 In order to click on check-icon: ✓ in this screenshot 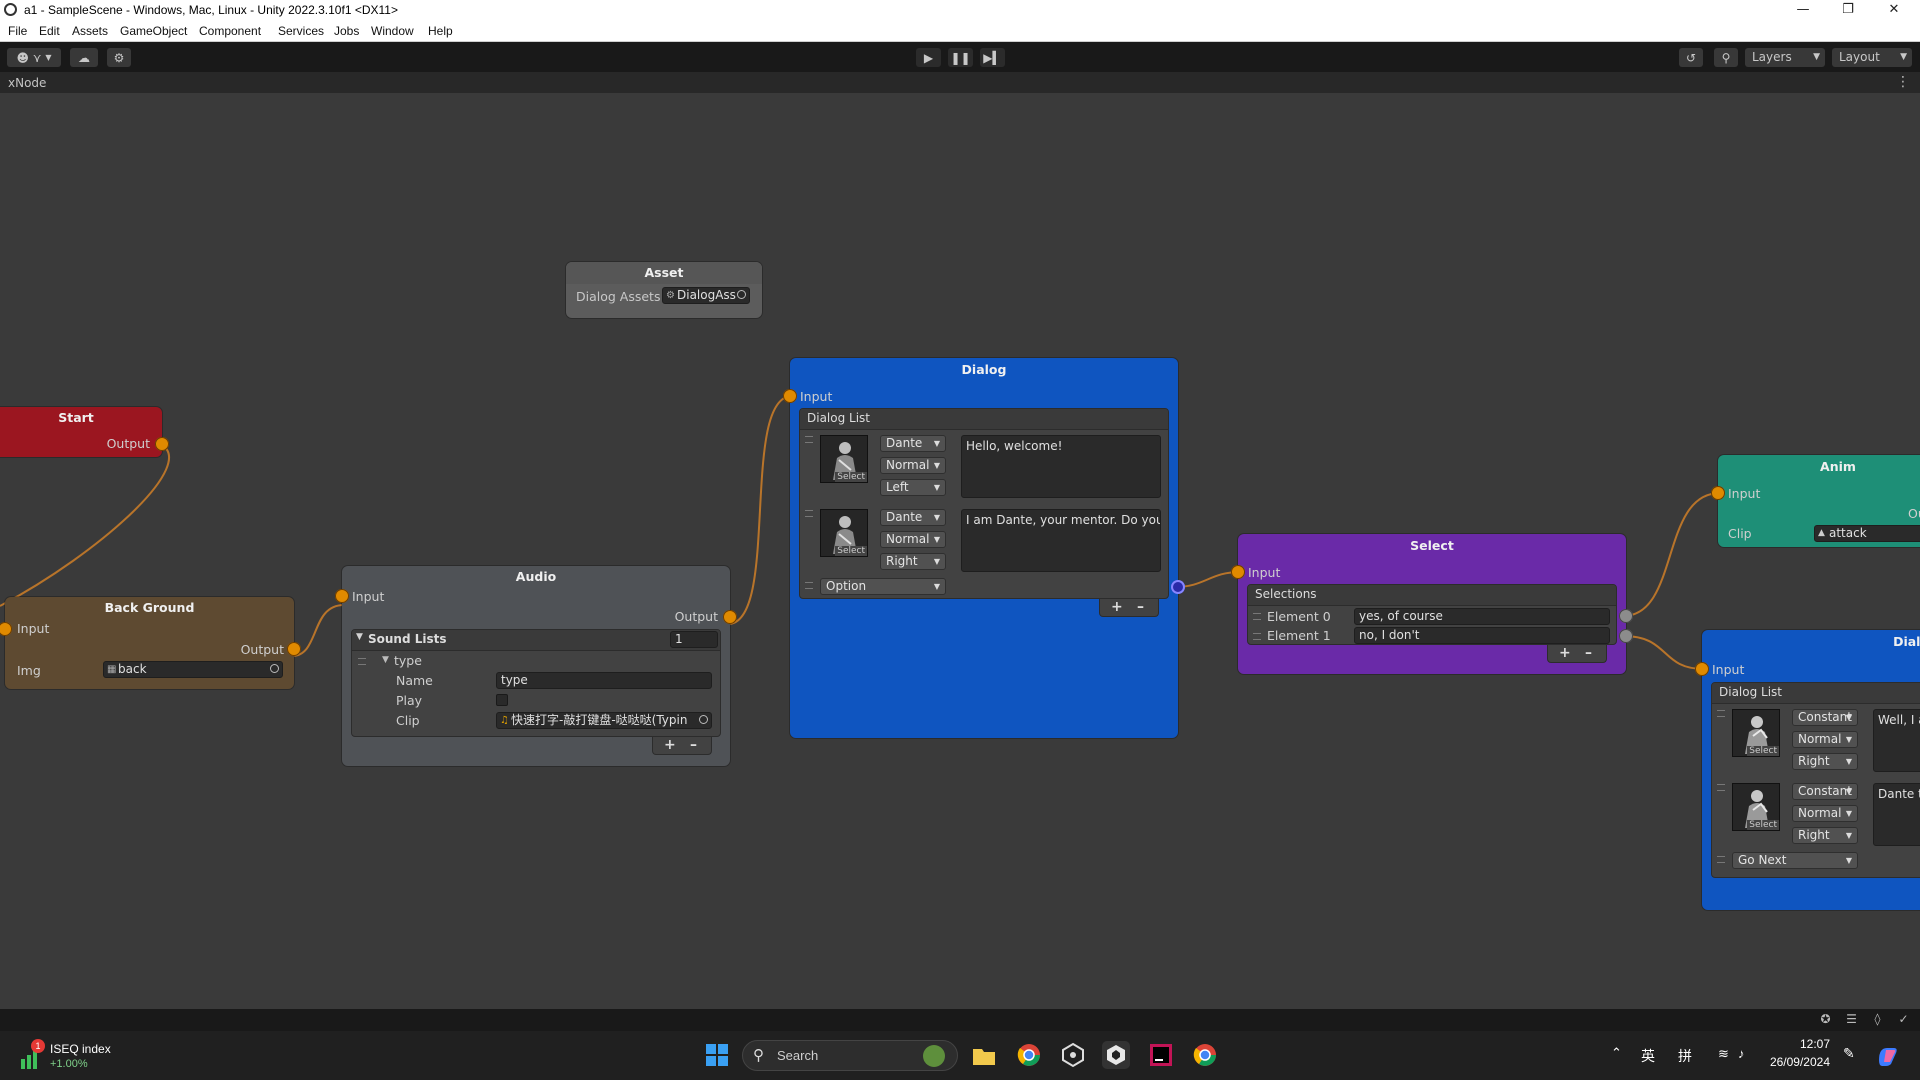, I will do `click(1903, 1019)`.